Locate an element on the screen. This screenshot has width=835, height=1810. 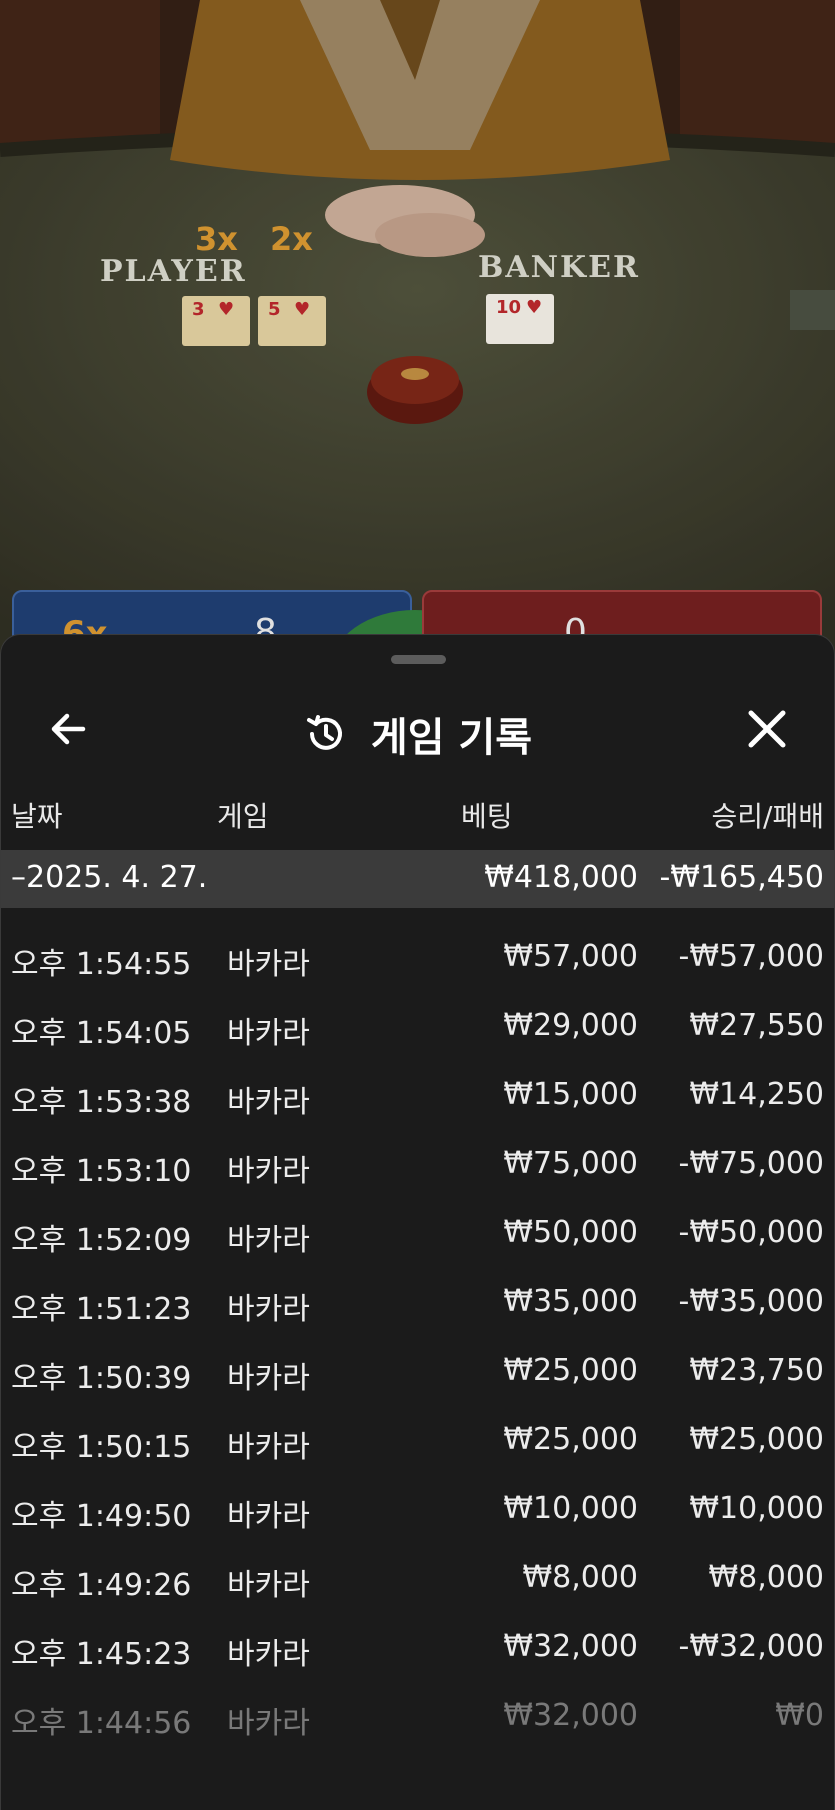
sheet-title: 게임 기록 is located at coordinates (451, 738).